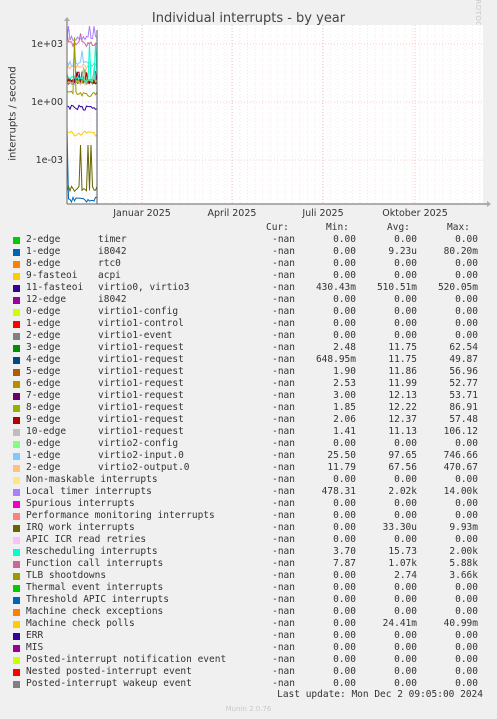 The image size is (497, 719). I want to click on legend-row: 2-edge virtio1-event -nan 0.00 0.00 0.00, so click(248, 336).